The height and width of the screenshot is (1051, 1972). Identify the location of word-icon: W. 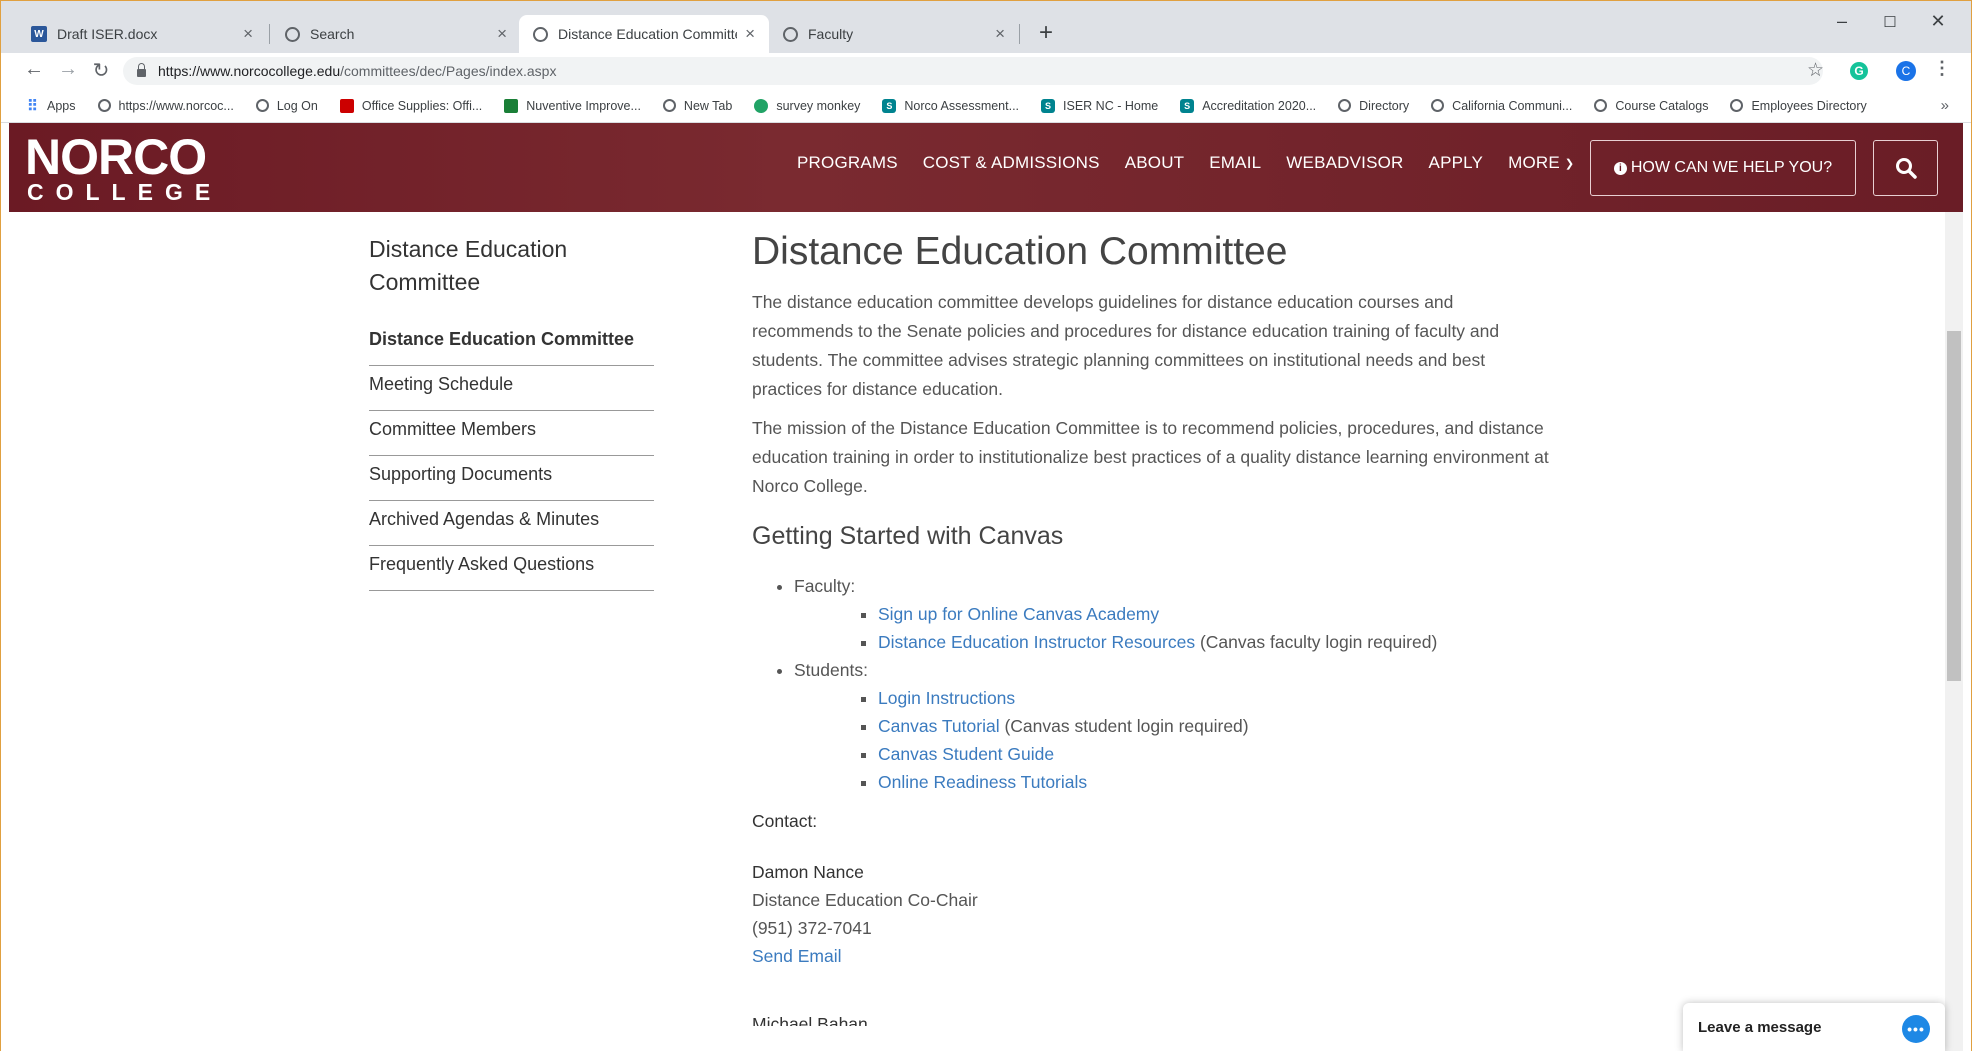
(39, 34).